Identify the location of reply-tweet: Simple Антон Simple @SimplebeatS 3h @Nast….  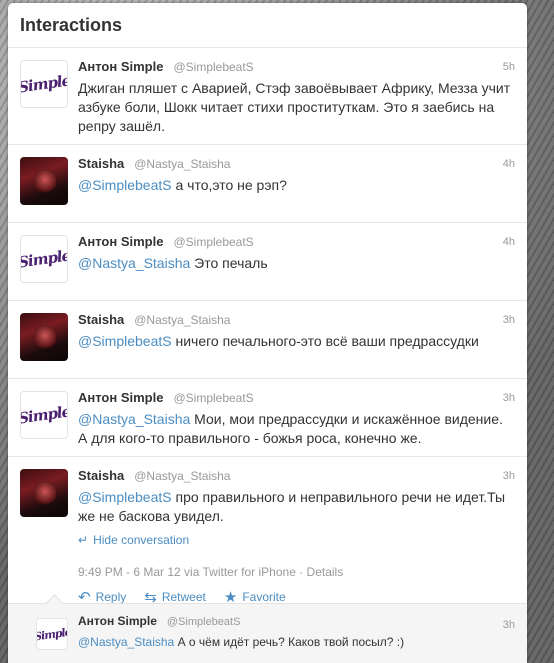
(267, 628).